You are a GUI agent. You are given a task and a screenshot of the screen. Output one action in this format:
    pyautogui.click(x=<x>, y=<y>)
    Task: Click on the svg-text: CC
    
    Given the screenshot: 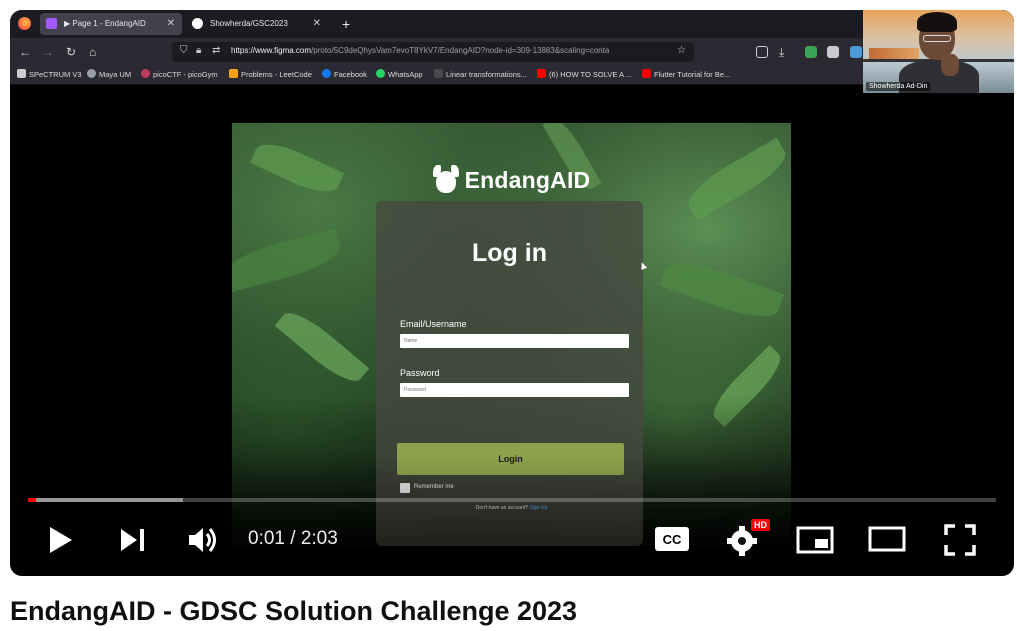 What is the action you would take?
    pyautogui.click(x=672, y=539)
    